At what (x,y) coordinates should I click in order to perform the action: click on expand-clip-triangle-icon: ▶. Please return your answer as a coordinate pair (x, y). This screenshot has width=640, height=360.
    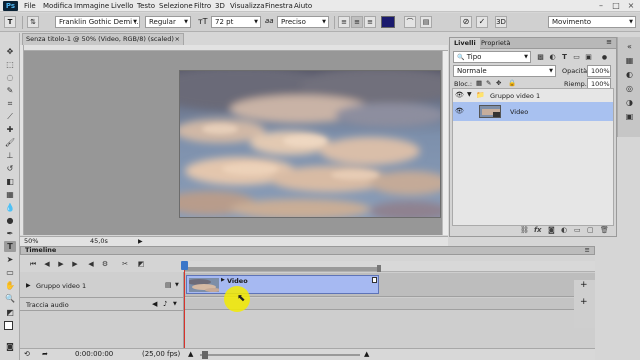
    Looking at the image, I should click on (223, 280).